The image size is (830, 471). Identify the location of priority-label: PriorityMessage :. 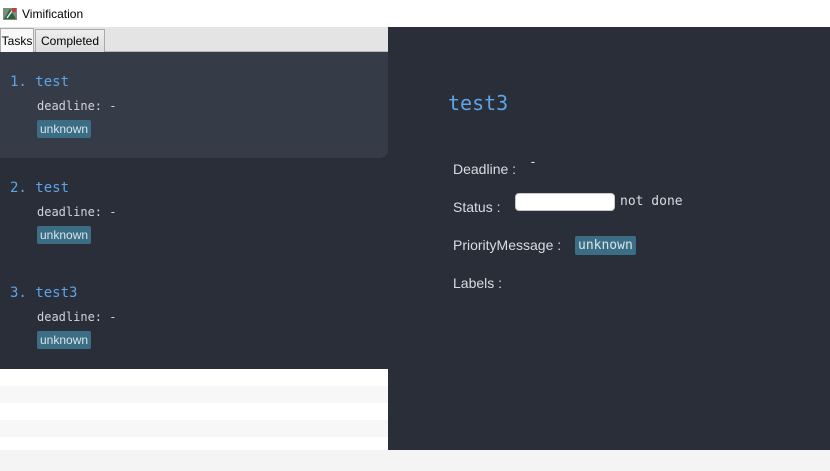
(507, 245).